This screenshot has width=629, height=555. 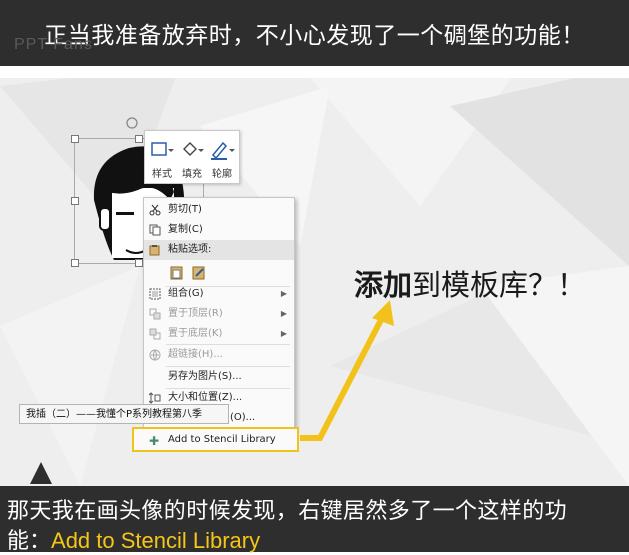 What do you see at coordinates (314, 72) in the screenshot?
I see `banner-gap` at bounding box center [314, 72].